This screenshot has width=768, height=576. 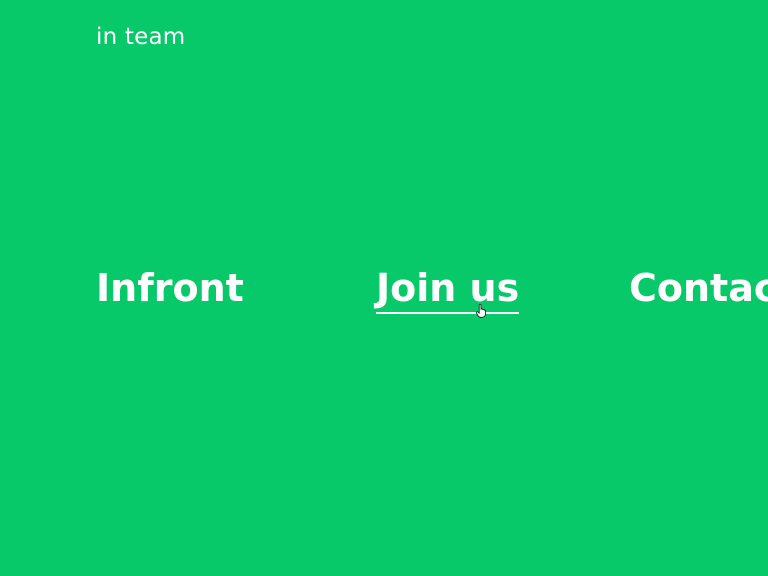 I want to click on nav-item-join-us: Join us, so click(x=448, y=288).